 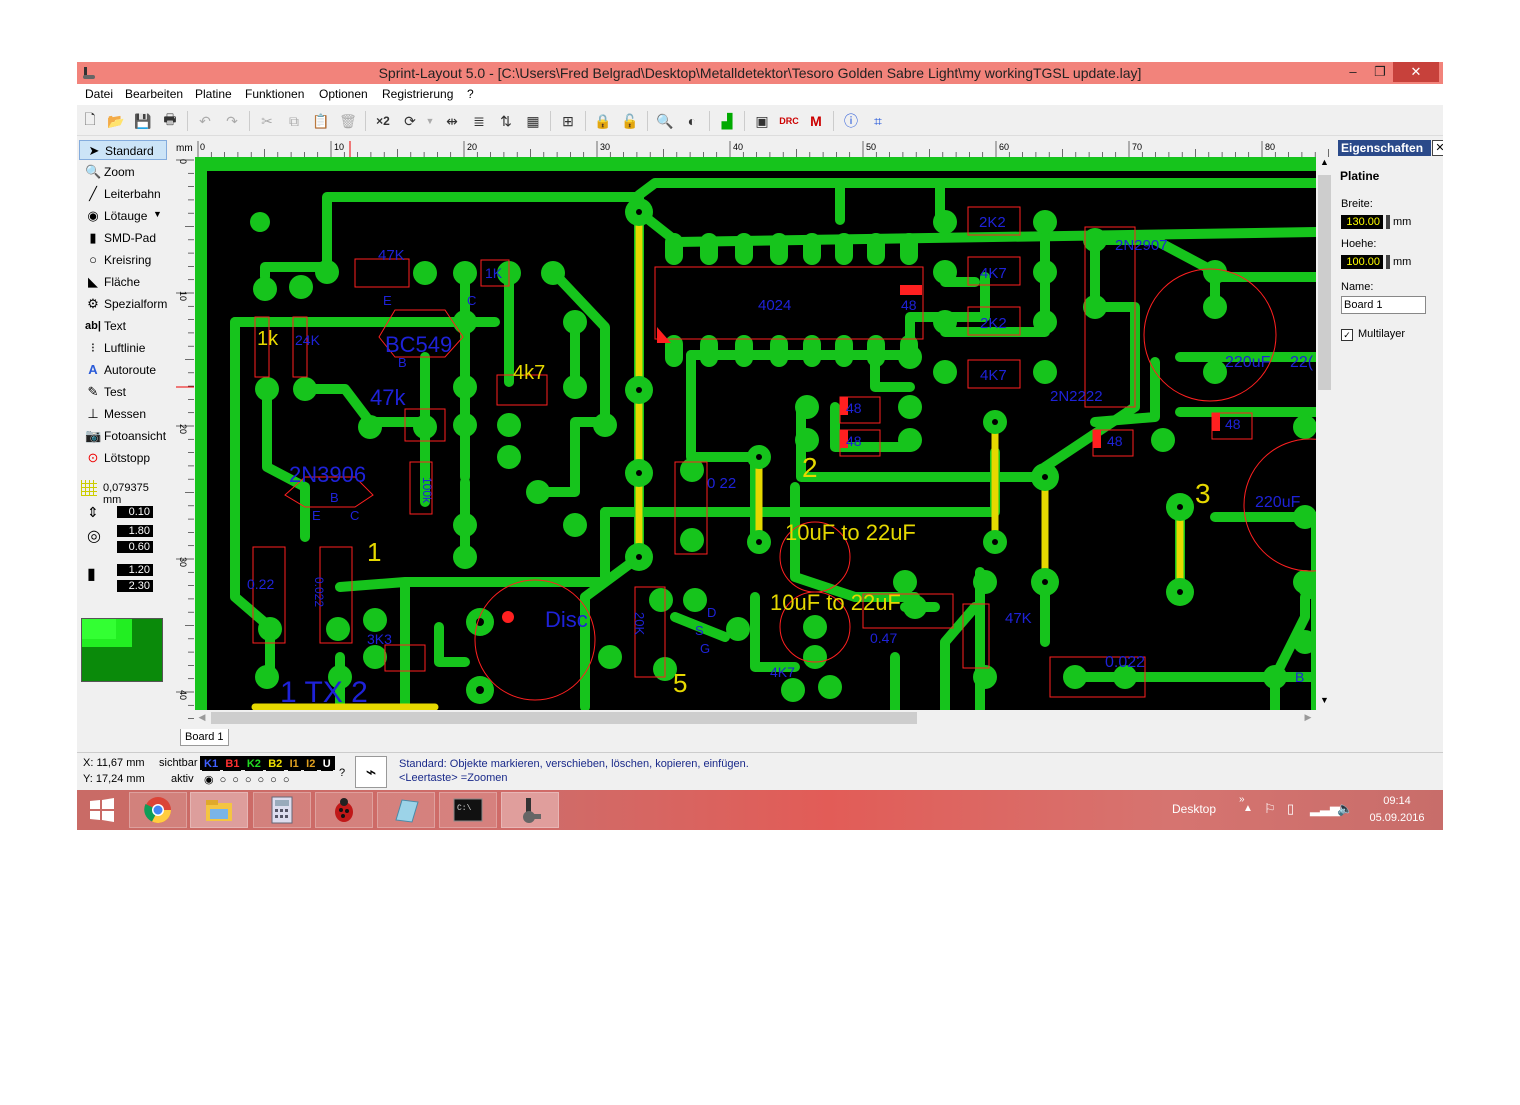 I want to click on crop-icon: ⌗, so click(x=878, y=121).